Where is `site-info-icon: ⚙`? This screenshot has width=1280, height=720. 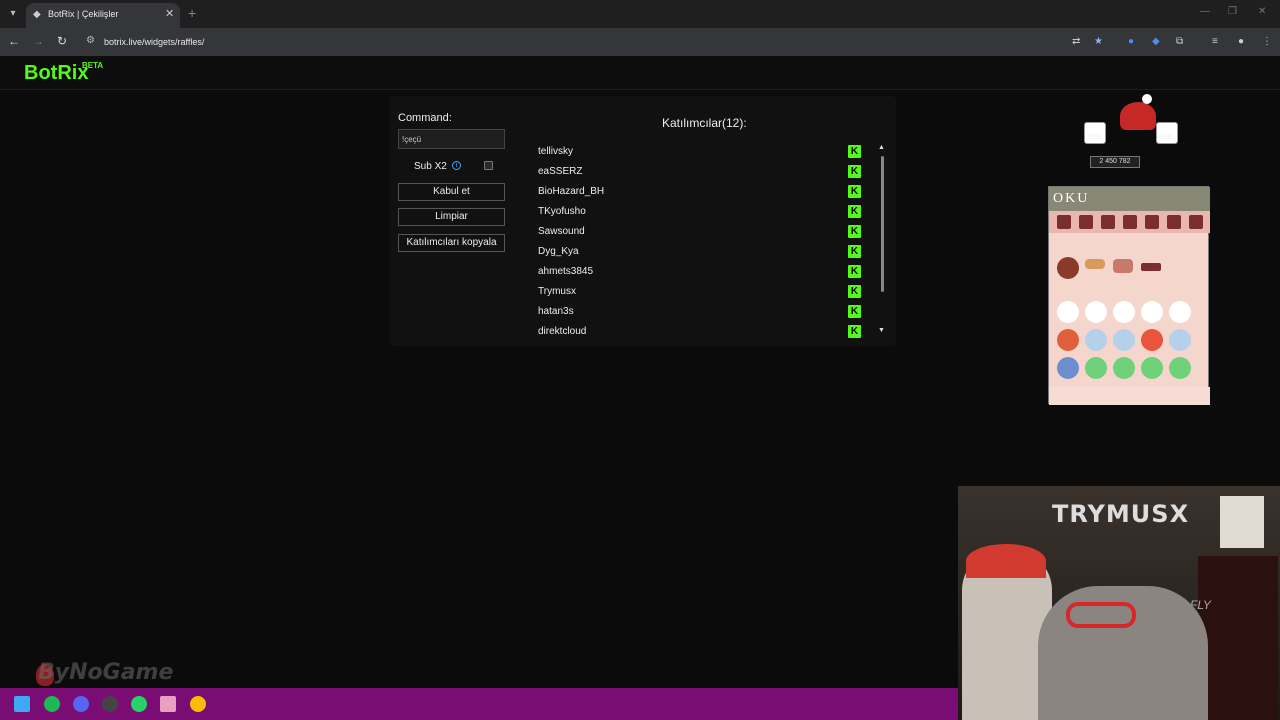 site-info-icon: ⚙ is located at coordinates (90, 40).